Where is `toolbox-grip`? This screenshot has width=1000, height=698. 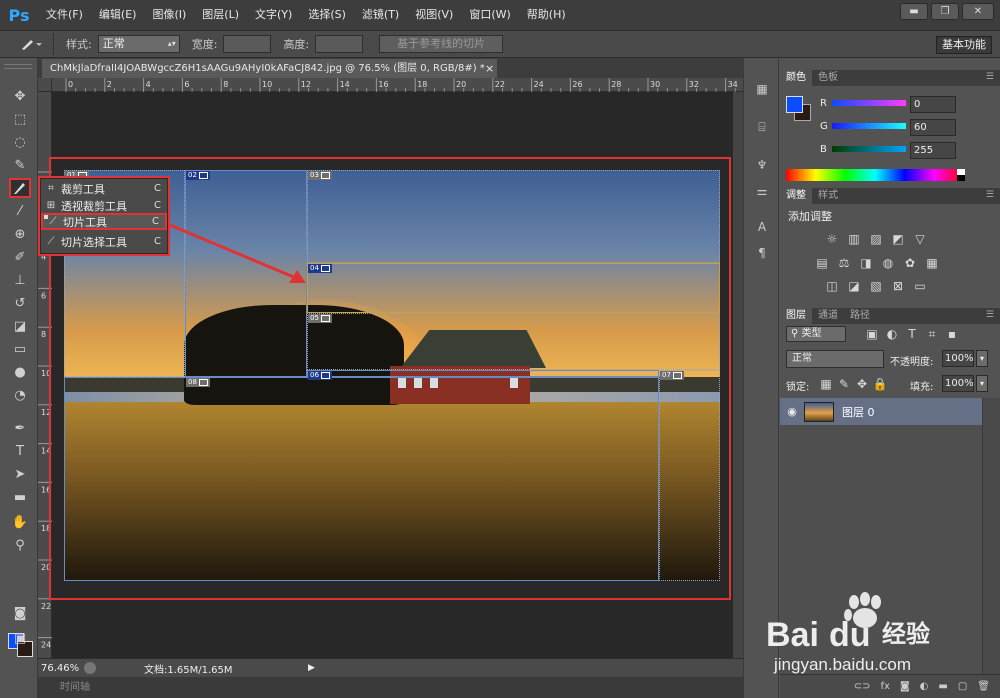 toolbox-grip is located at coordinates (18, 66).